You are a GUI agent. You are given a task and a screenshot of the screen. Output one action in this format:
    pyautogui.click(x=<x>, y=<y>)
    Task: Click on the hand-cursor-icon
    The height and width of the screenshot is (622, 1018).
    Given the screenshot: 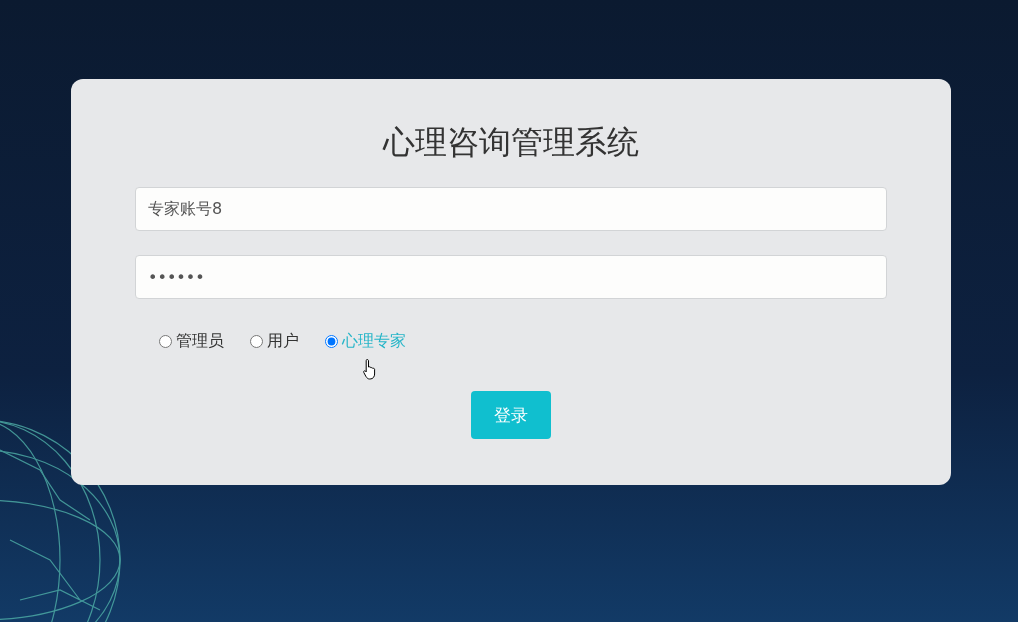 What is the action you would take?
    pyautogui.click(x=370, y=369)
    